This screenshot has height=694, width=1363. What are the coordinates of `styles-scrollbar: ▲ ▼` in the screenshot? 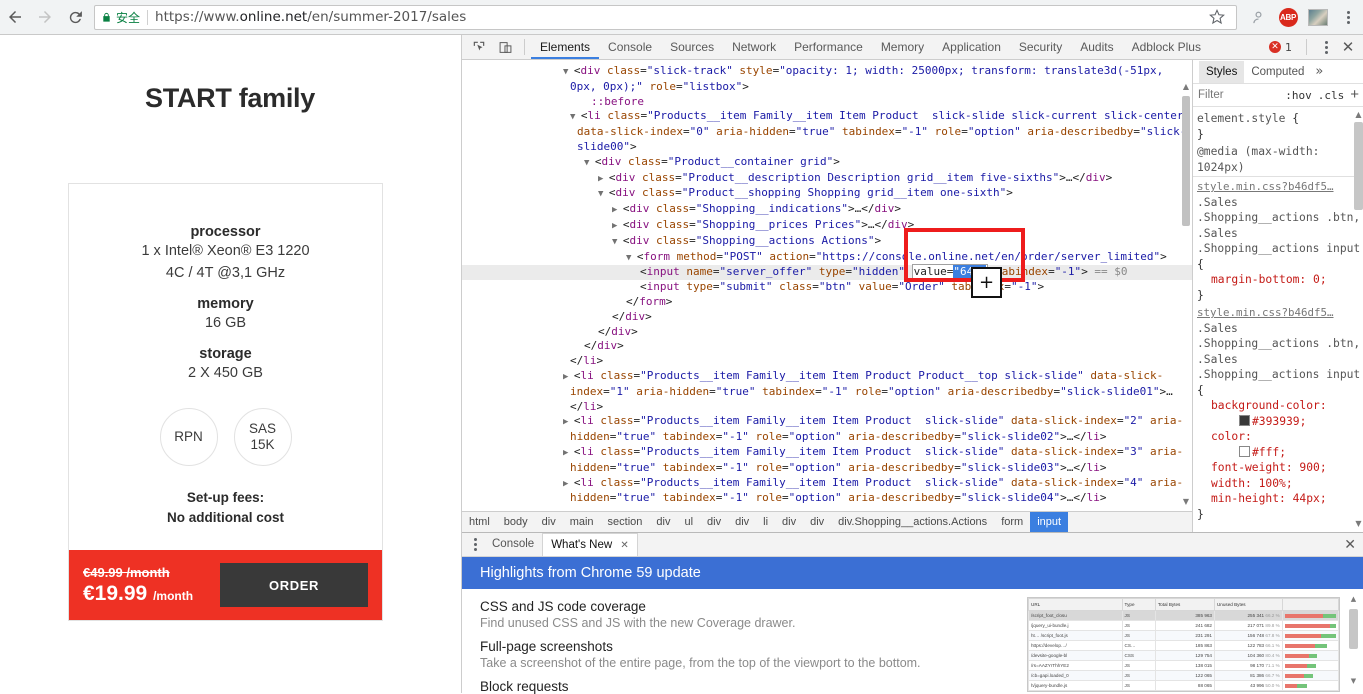 It's located at (1358, 319).